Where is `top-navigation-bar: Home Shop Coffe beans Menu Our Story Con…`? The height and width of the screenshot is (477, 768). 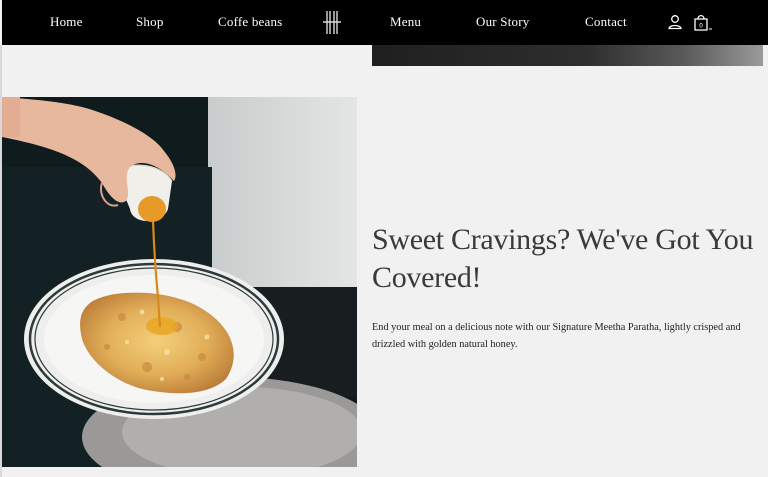 top-navigation-bar: Home Shop Coffe beans Menu Our Story Con… is located at coordinates (385, 22).